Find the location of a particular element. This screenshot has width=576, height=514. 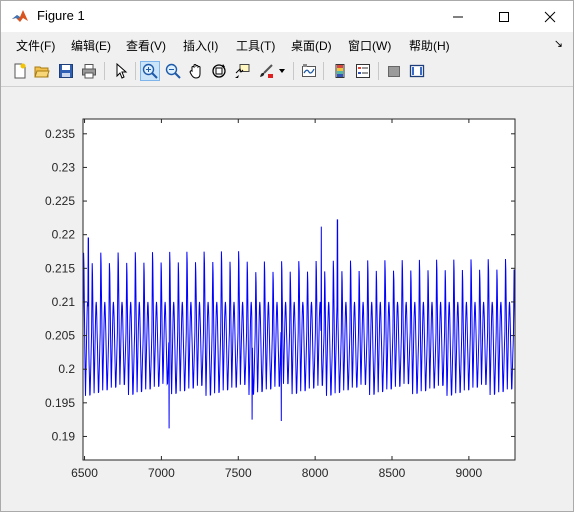

edit-plot-button is located at coordinates (121, 71).